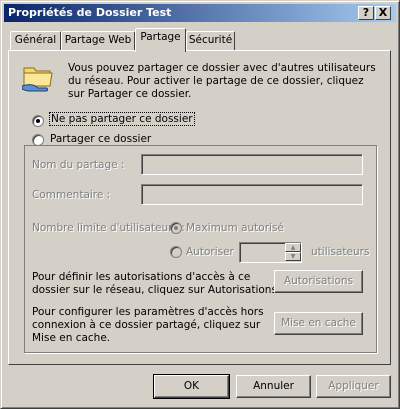  I want to click on tab-label: Sécurité, so click(210, 40).